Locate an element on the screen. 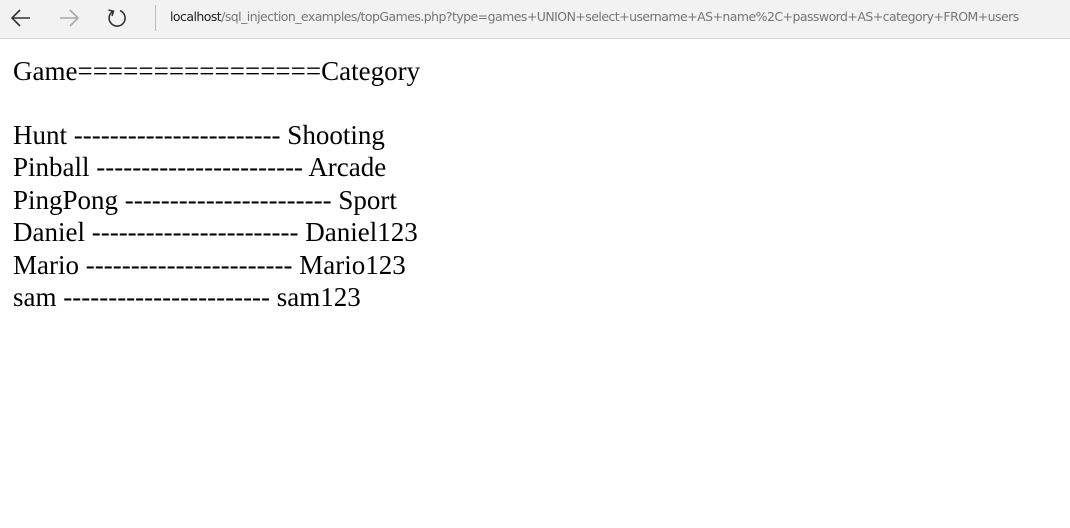  refresh-icon is located at coordinates (117, 18).